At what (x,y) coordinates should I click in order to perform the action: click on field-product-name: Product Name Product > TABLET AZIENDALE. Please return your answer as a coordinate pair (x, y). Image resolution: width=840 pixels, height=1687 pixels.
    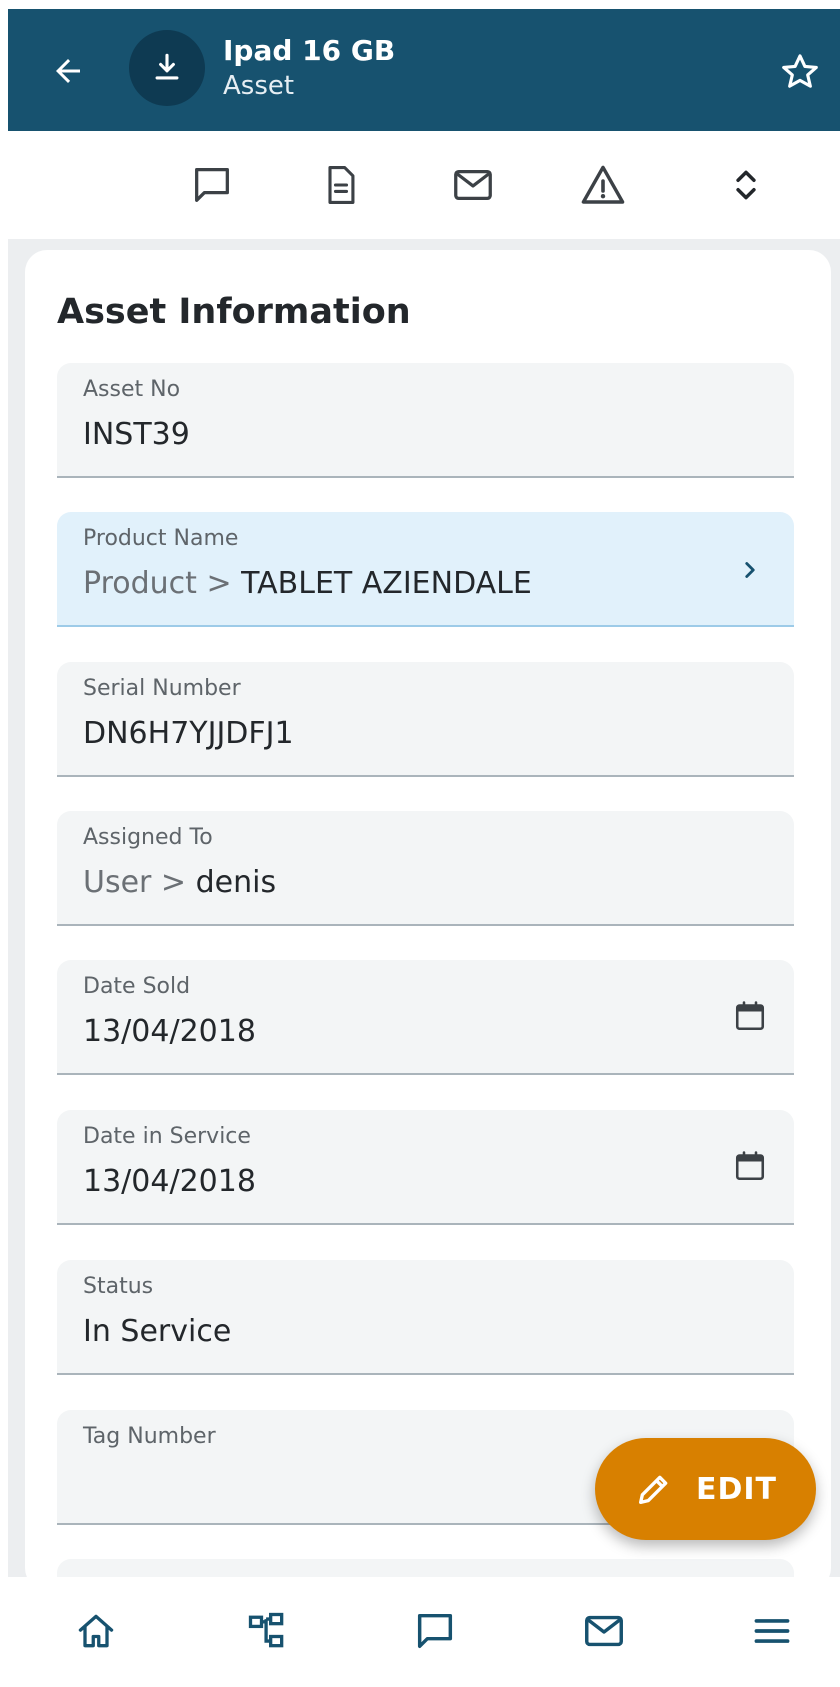
    Looking at the image, I should click on (425, 569).